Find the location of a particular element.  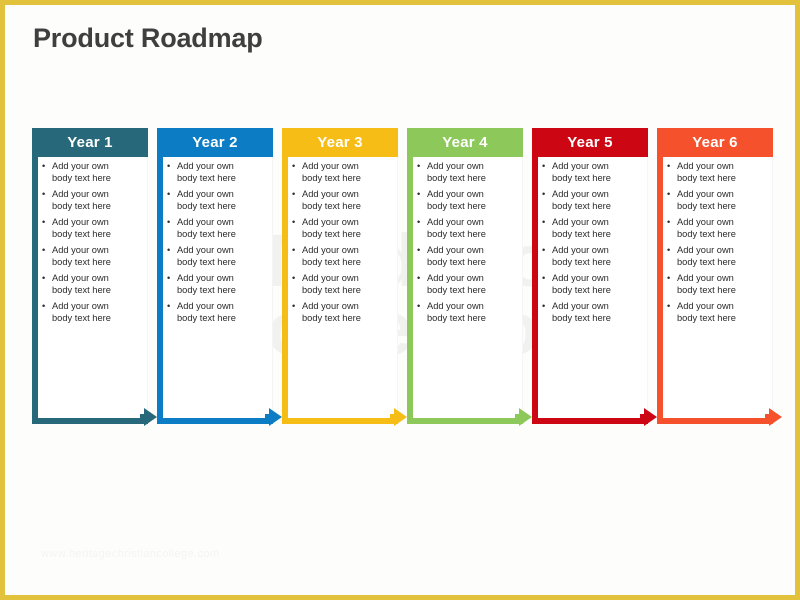

roadmap-column-header: Year 1 is located at coordinates (90, 142).